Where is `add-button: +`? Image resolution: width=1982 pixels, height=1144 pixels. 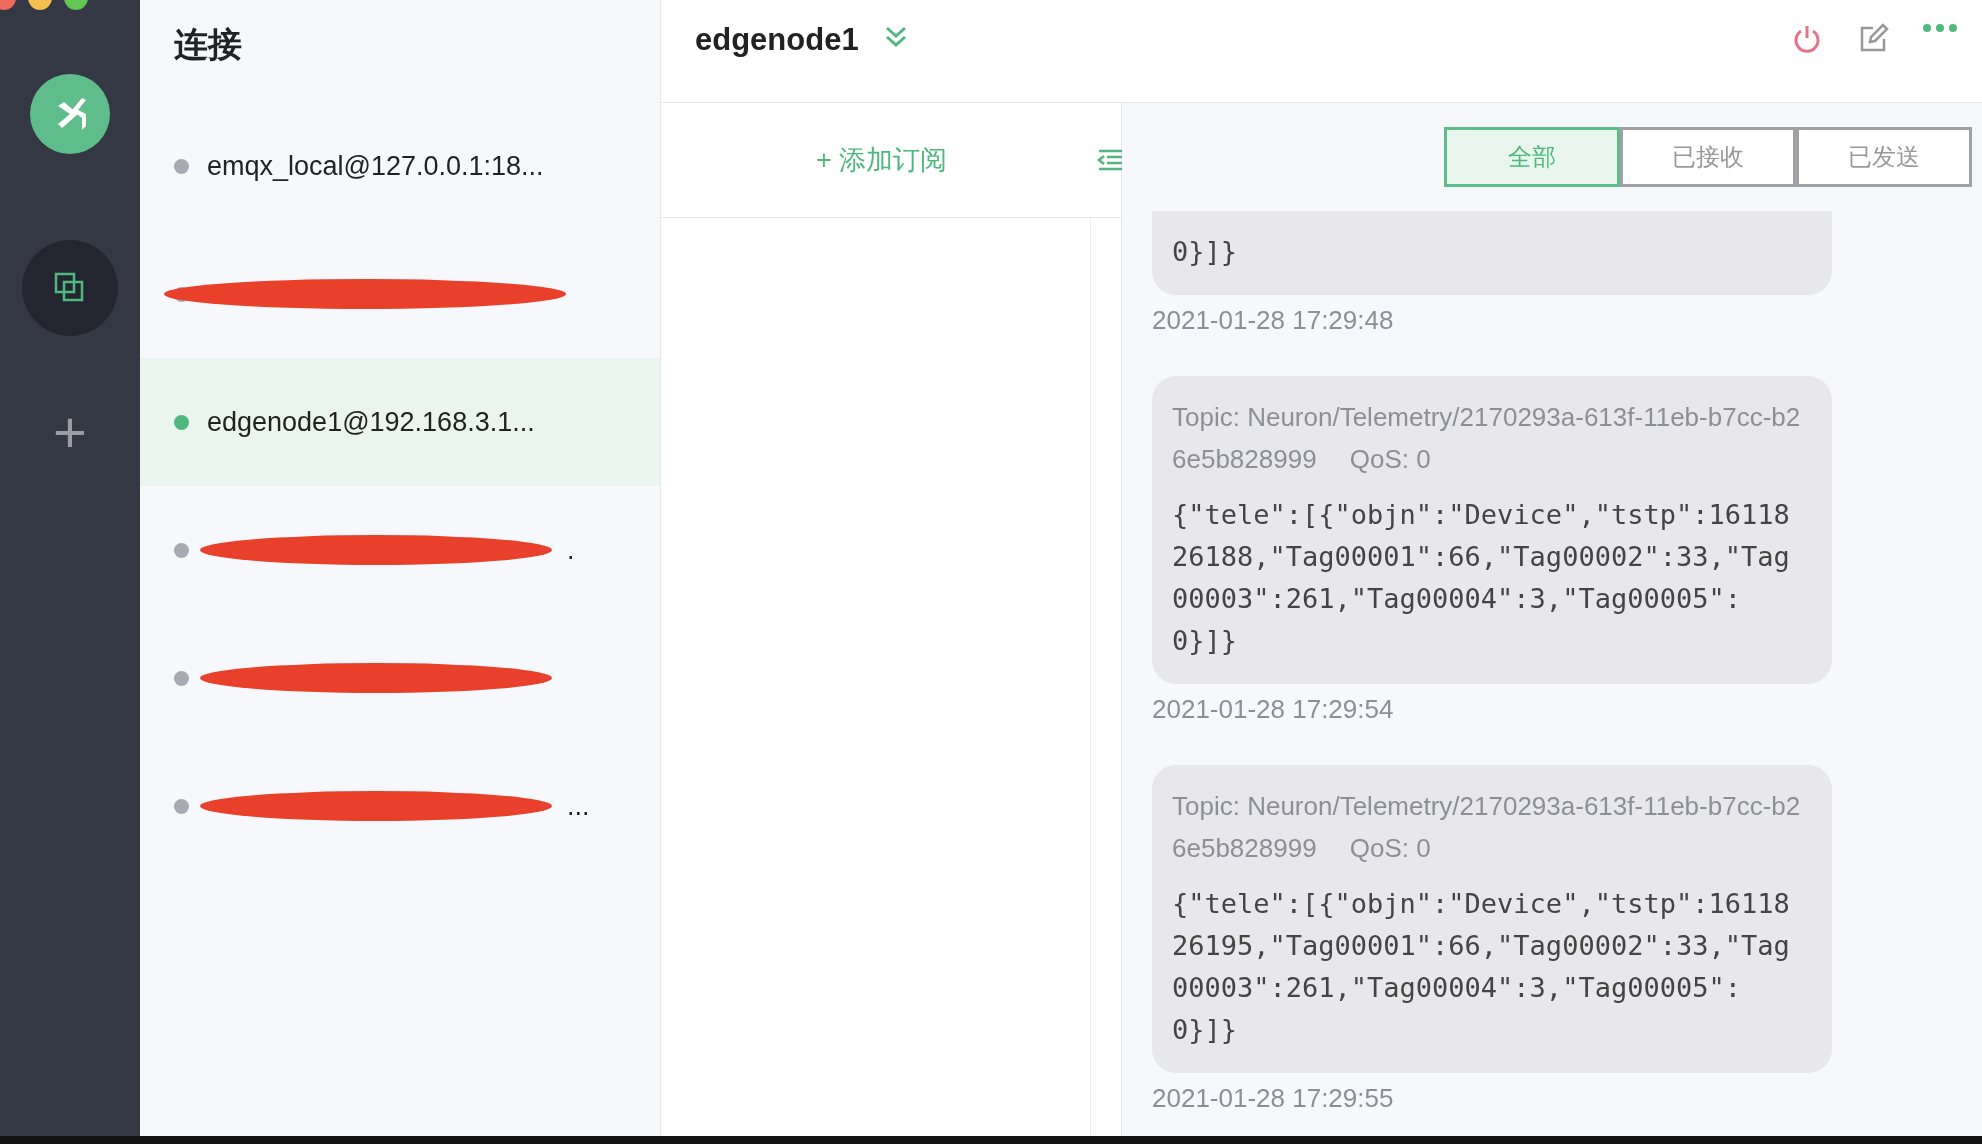
add-button: + is located at coordinates (70, 432).